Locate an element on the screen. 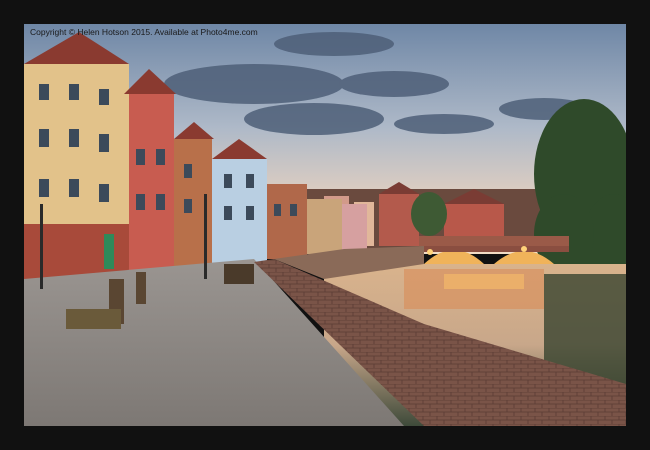 The width and height of the screenshot is (650, 450). bridge is located at coordinates (494, 250).